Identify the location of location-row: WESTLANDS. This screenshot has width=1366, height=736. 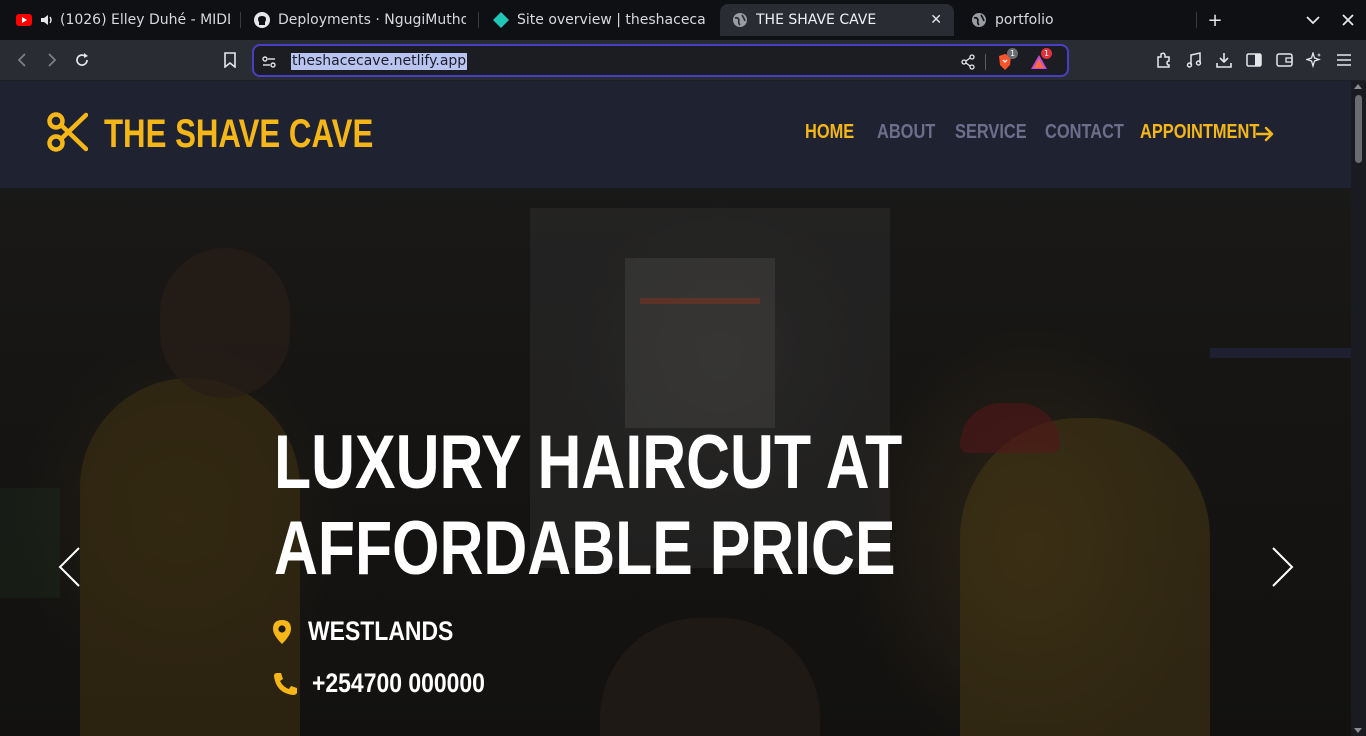
(375, 631).